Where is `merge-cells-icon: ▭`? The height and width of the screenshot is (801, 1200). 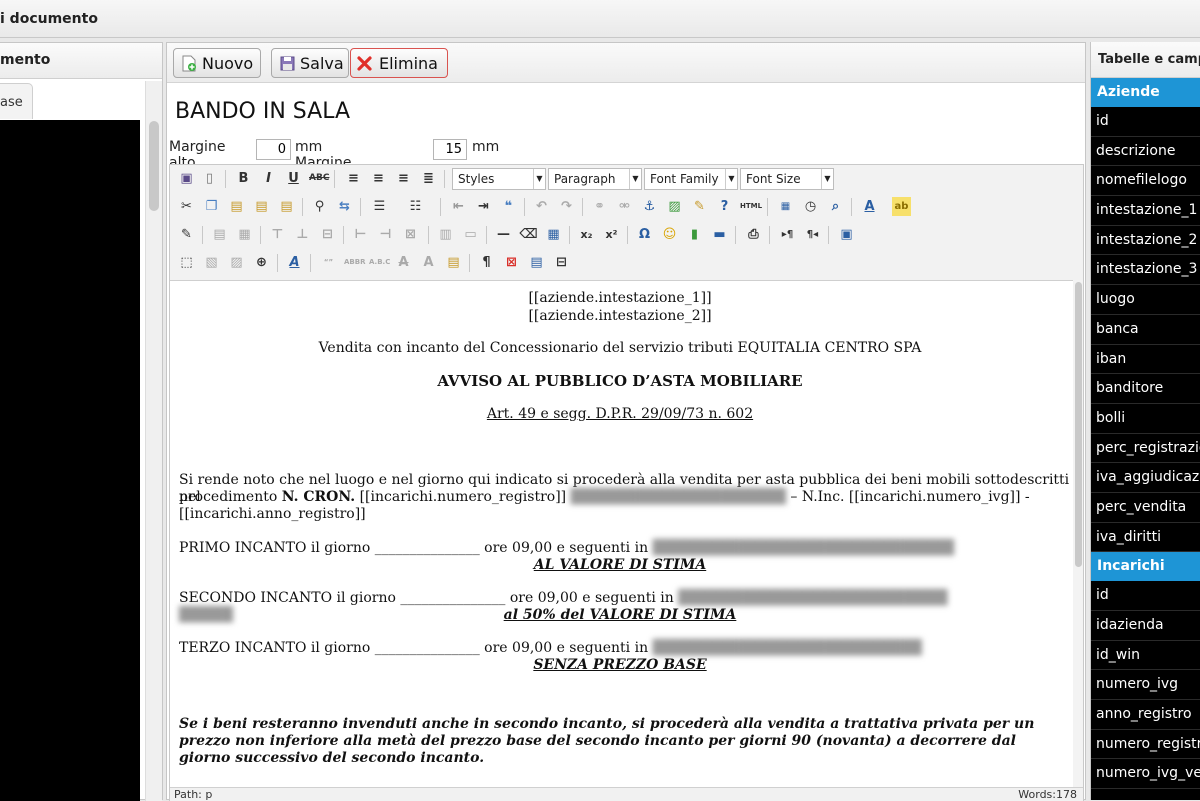
merge-cells-icon: ▭ is located at coordinates (470, 234).